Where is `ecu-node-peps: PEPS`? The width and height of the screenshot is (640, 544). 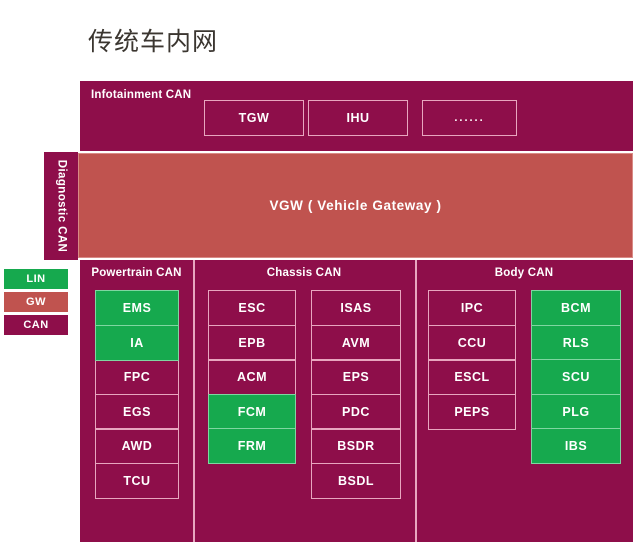 ecu-node-peps: PEPS is located at coordinates (472, 411).